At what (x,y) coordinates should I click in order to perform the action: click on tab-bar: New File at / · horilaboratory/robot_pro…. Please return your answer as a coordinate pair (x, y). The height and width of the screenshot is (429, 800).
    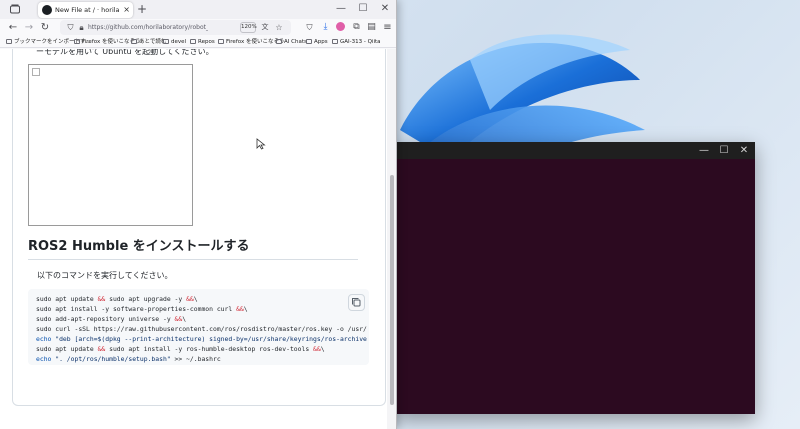
    Looking at the image, I should click on (198, 9).